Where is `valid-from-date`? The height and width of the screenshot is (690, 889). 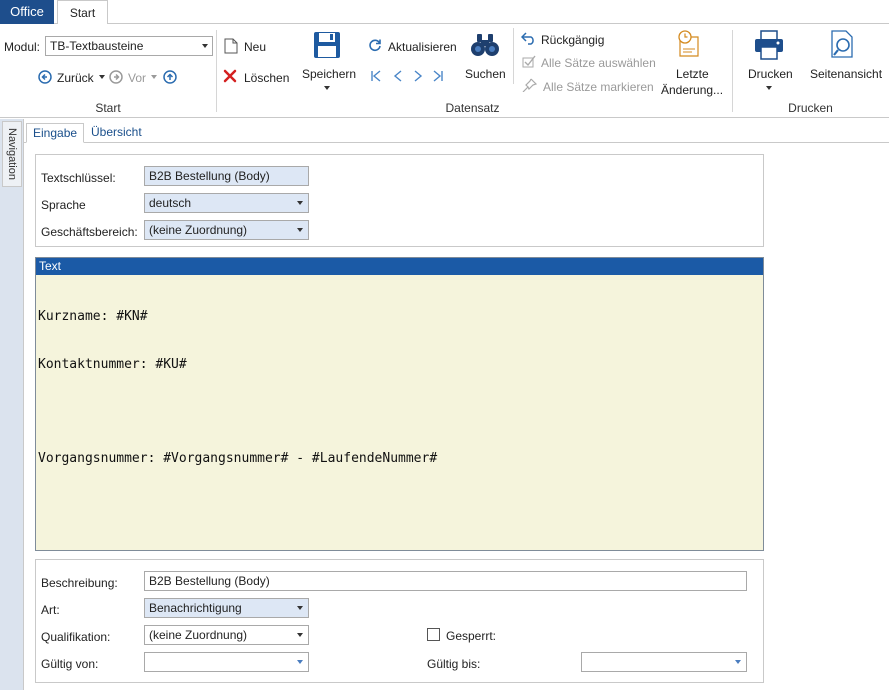
valid-from-date is located at coordinates (226, 662).